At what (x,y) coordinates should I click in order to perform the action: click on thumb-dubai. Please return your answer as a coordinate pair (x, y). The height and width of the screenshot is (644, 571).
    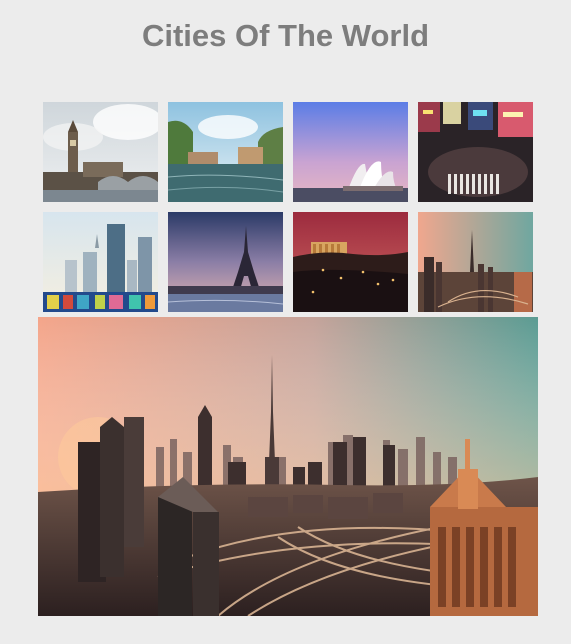
    Looking at the image, I should click on (475, 262).